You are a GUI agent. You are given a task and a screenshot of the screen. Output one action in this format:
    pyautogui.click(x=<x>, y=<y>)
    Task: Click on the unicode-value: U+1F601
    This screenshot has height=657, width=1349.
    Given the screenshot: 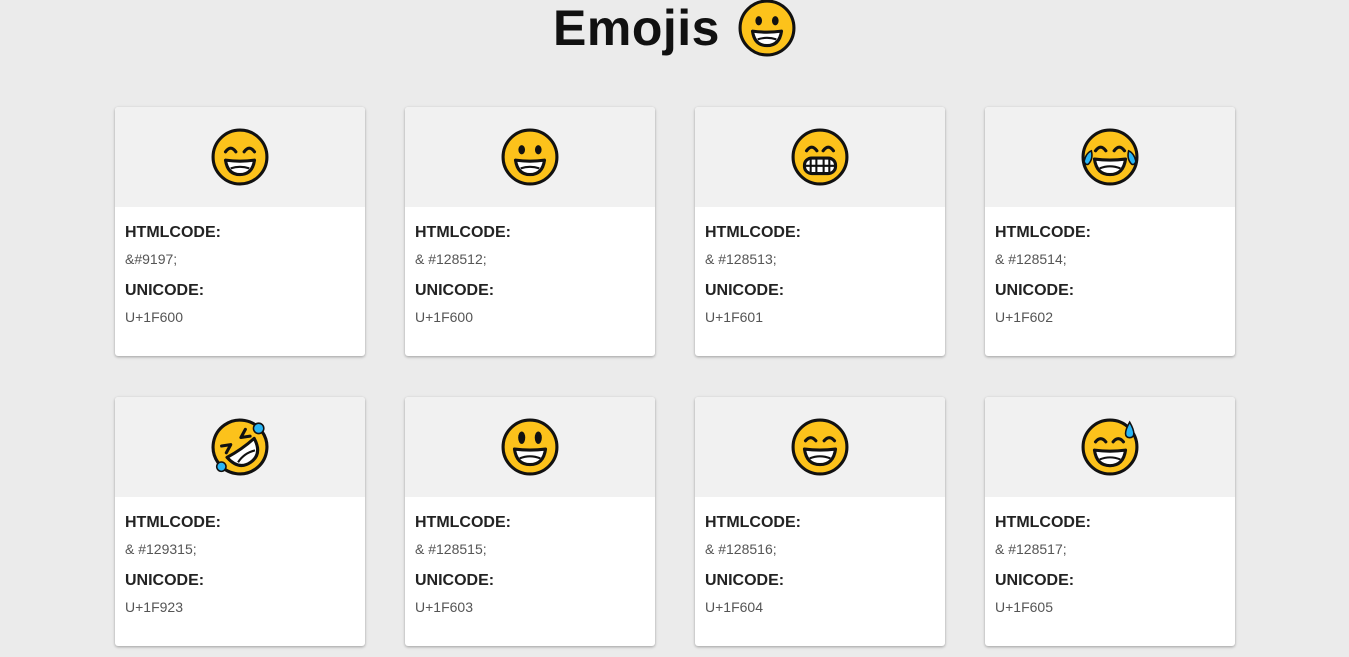 What is the action you would take?
    pyautogui.click(x=734, y=317)
    